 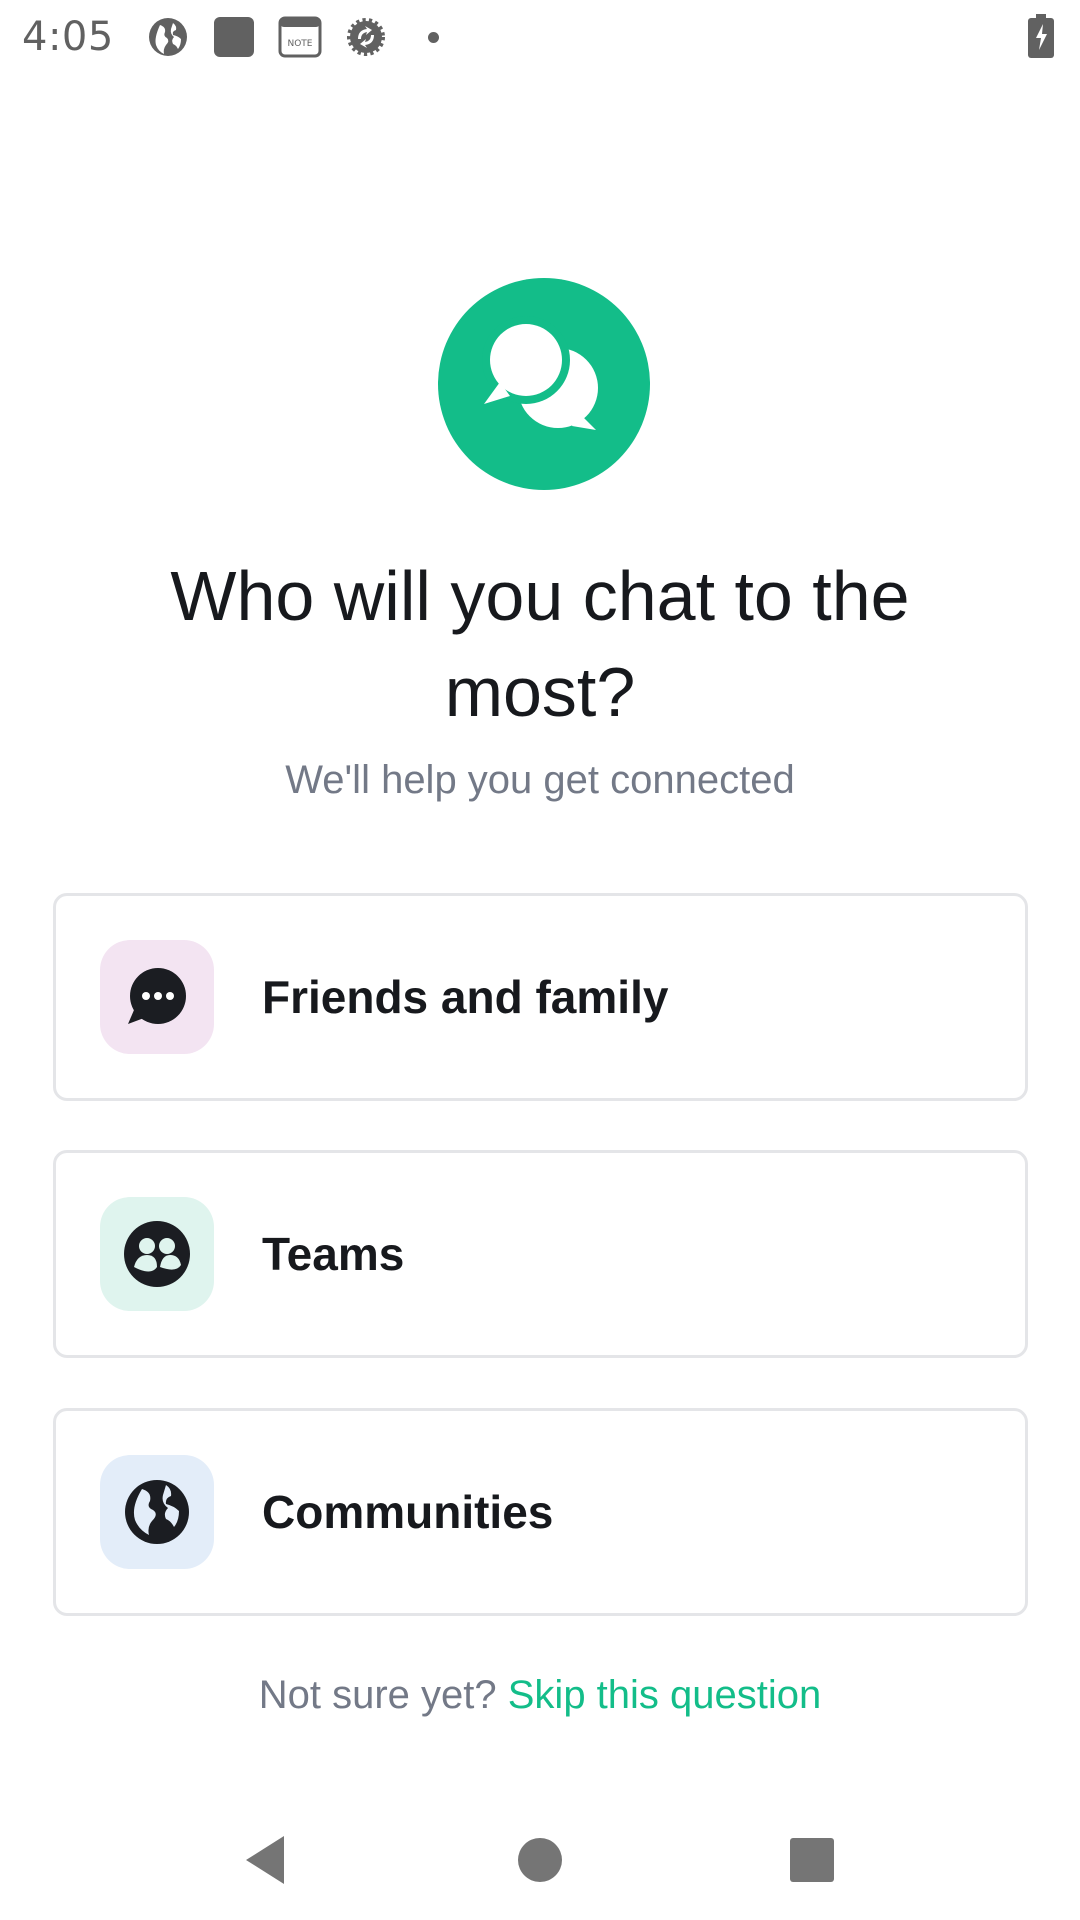 I want to click on sync-icon, so click(x=366, y=37).